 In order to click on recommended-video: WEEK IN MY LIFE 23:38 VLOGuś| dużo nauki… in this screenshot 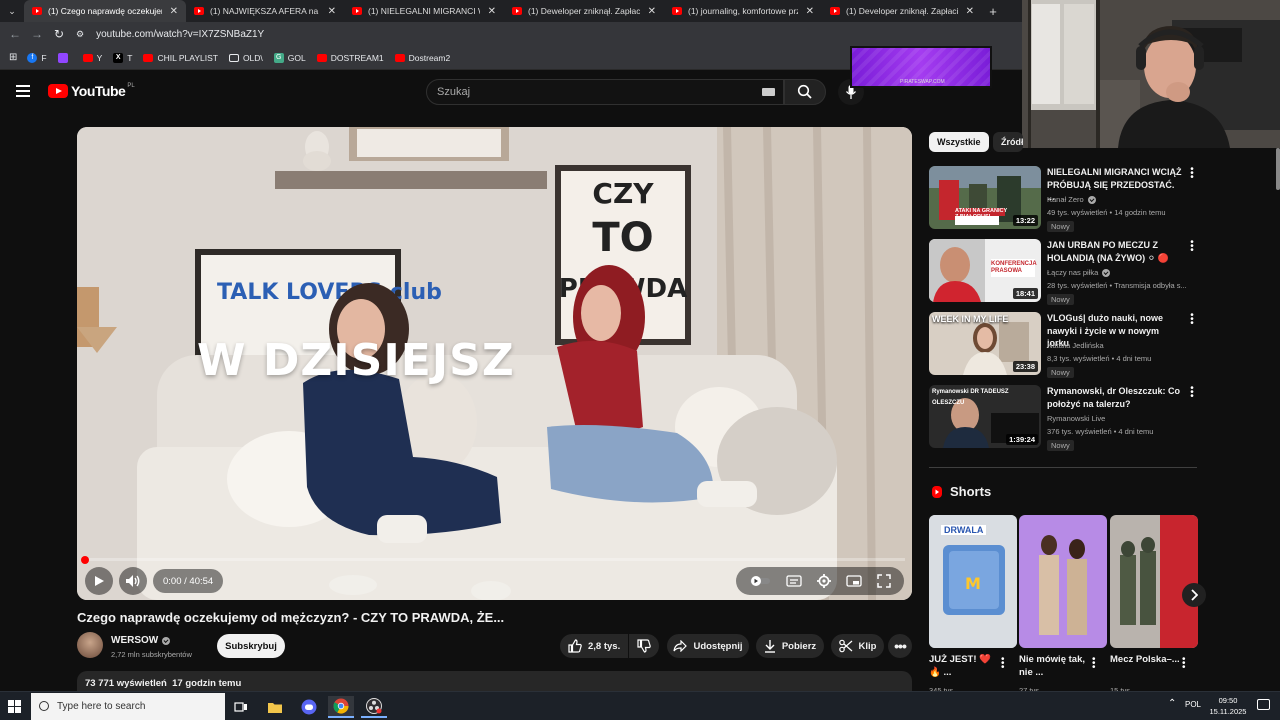, I will do `click(1064, 344)`.